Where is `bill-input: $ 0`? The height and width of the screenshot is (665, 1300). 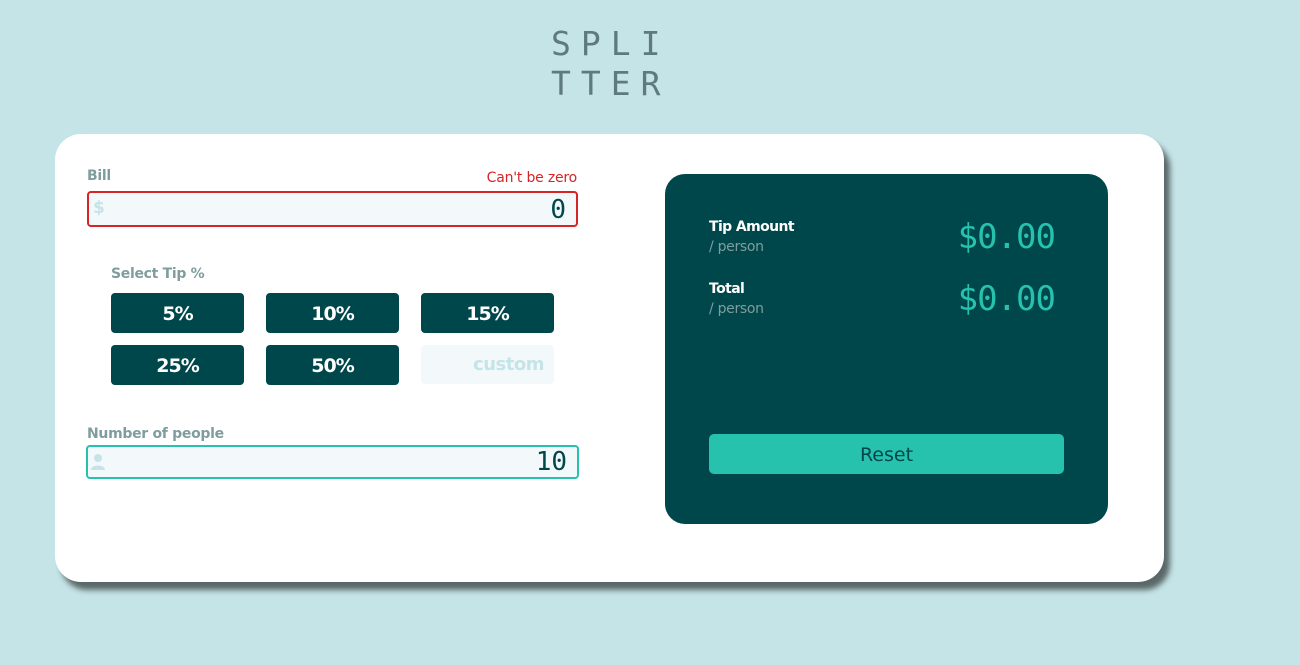 bill-input: $ 0 is located at coordinates (332, 209).